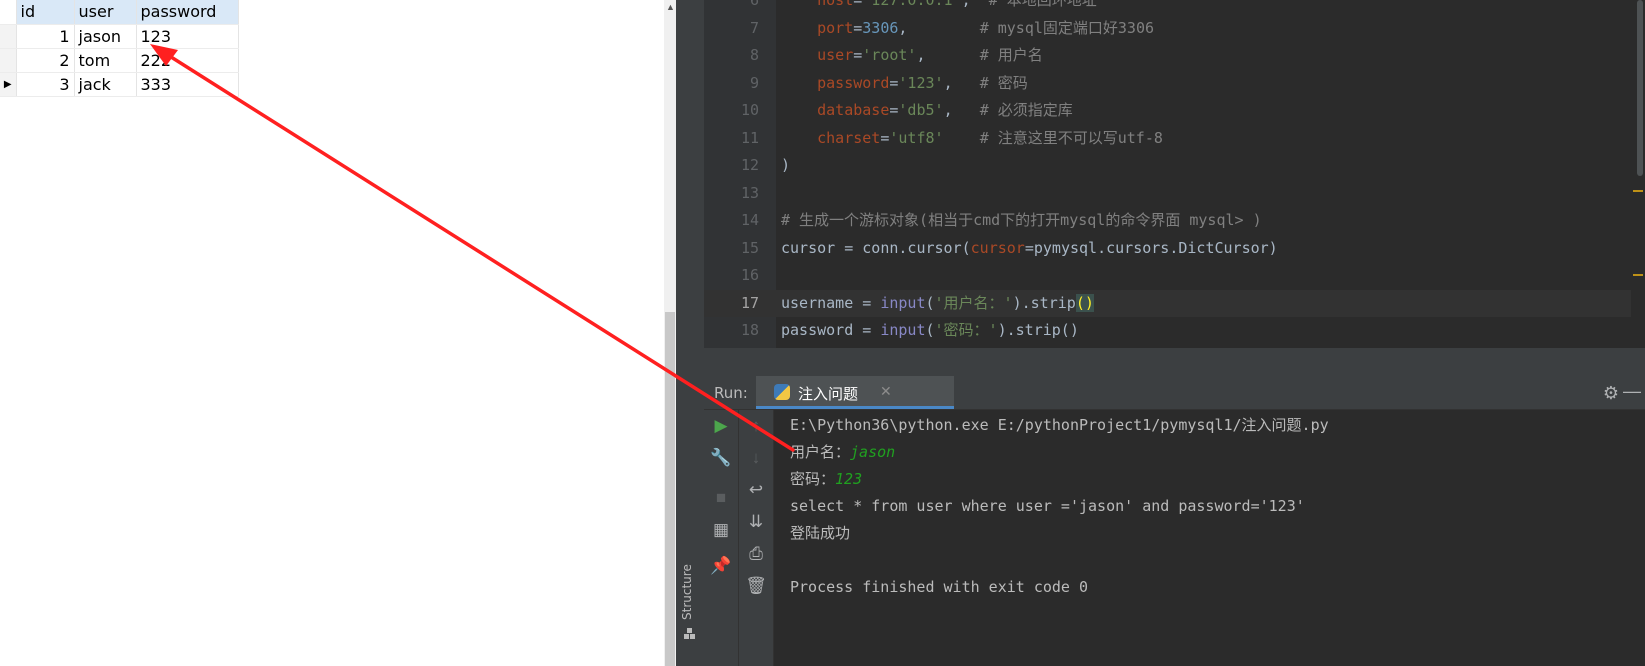 Image resolution: width=1645 pixels, height=666 pixels. I want to click on code-line: 11 charset='utf8' # 注意这里不可以写utf-8, so click(1174, 138).